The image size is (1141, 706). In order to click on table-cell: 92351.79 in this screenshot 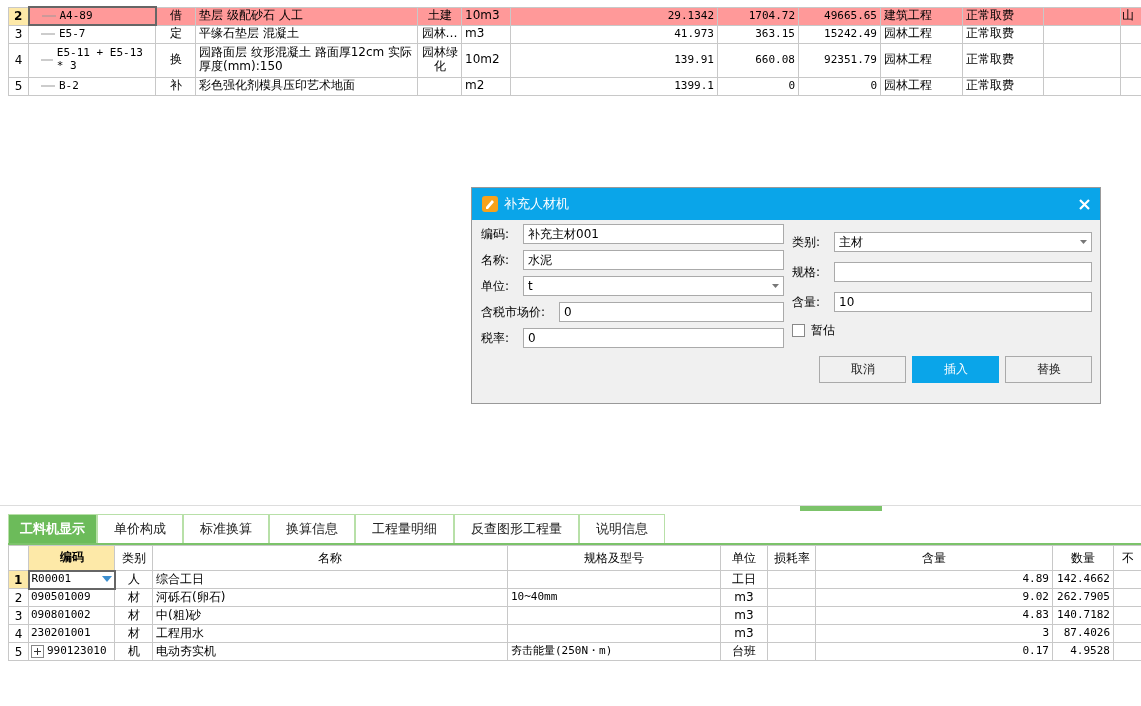, I will do `click(839, 60)`.